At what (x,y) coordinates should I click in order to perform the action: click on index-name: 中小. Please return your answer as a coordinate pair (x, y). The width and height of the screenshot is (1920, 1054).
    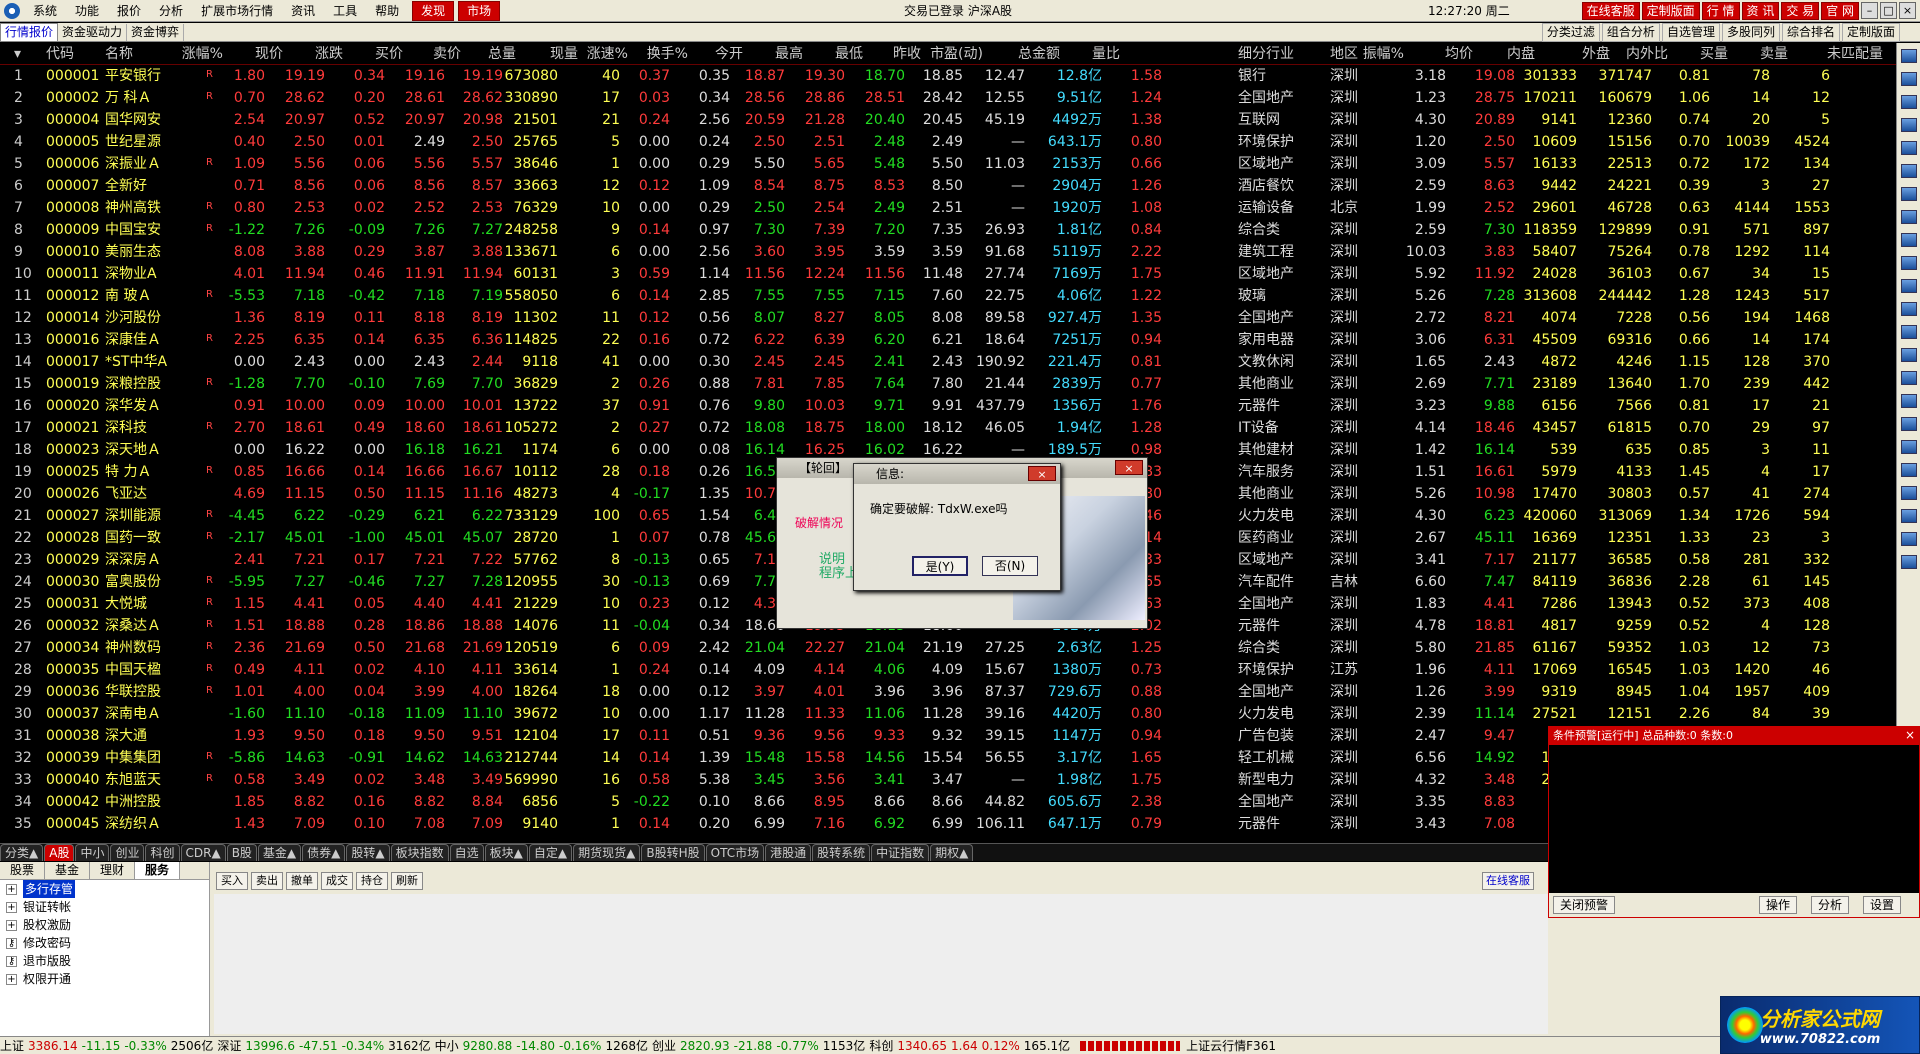
    Looking at the image, I should click on (447, 1045).